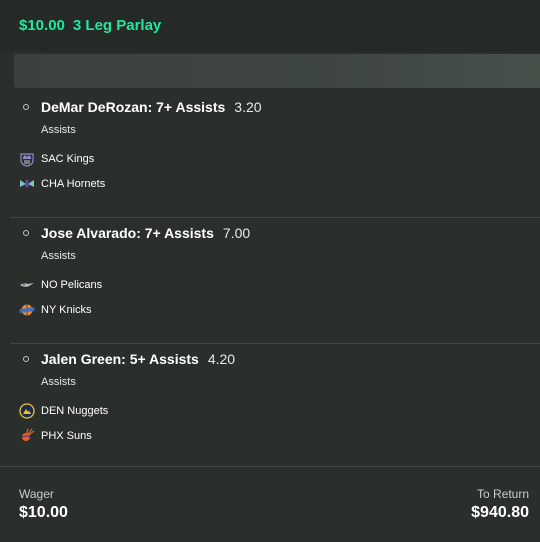  Describe the element at coordinates (68, 159) in the screenshot. I see `team-name: SAC Kings` at that location.